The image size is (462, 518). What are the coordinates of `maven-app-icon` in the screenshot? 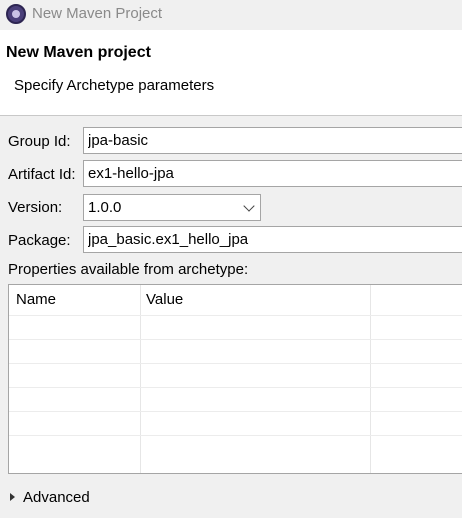 It's located at (16, 14).